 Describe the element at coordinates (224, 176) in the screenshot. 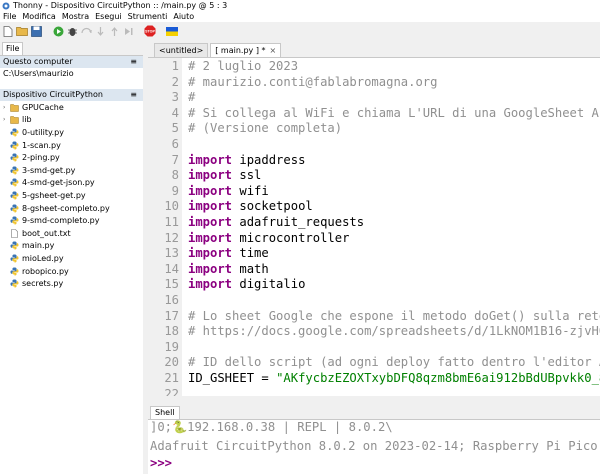

I see `code-text: import ssl` at that location.